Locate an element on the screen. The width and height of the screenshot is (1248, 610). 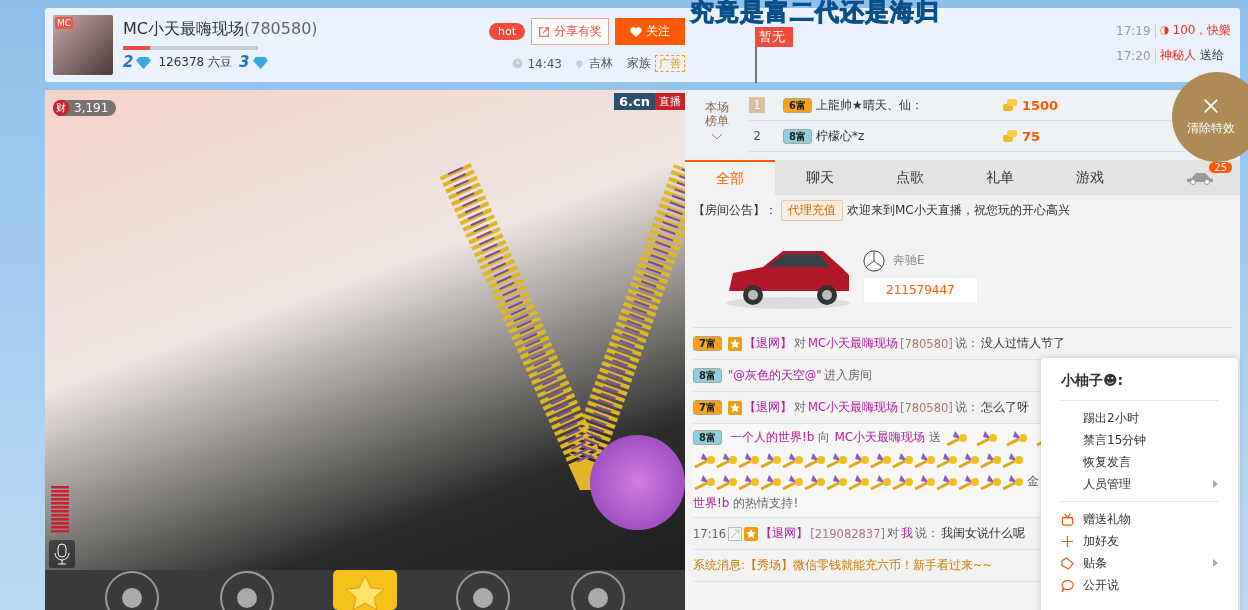
notice-text: 送给 is located at coordinates (1211, 55).